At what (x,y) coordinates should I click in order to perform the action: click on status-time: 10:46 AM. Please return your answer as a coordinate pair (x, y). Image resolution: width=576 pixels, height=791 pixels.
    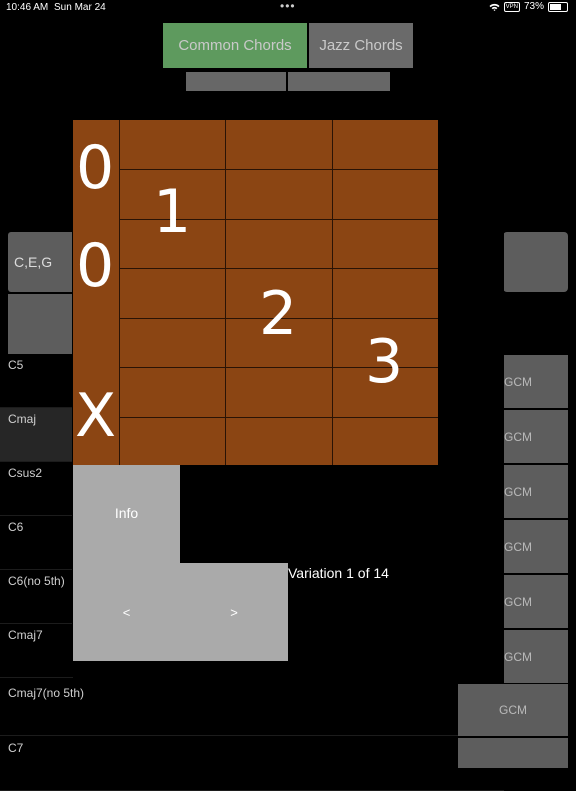
    Looking at the image, I should click on (27, 7).